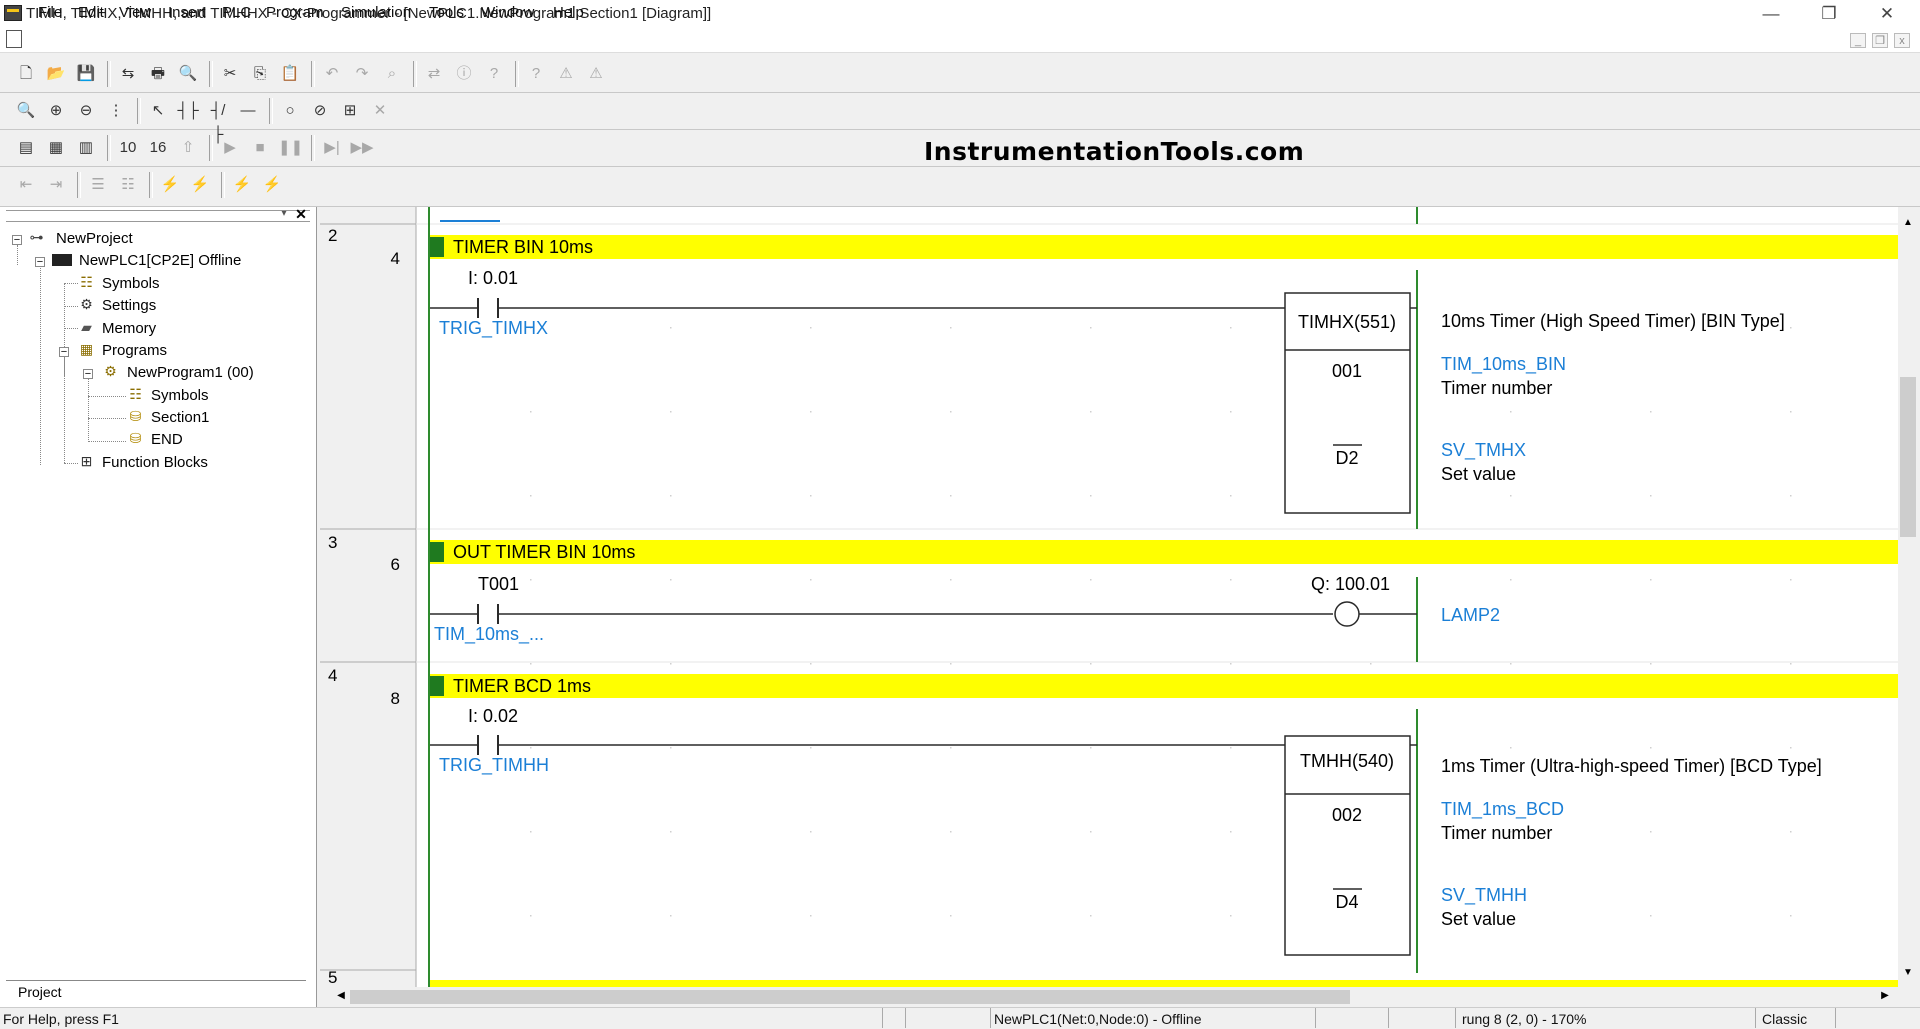 This screenshot has height=1029, width=1920. I want to click on app-icon, so click(13, 13).